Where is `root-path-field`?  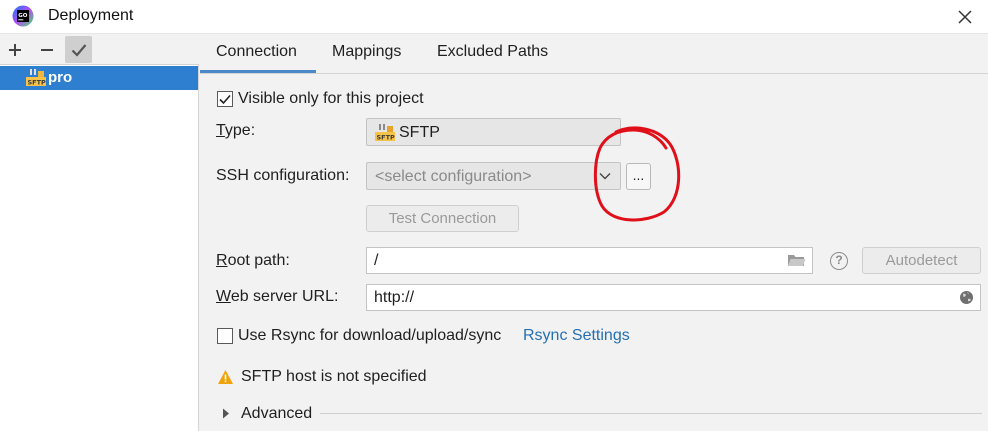
root-path-field is located at coordinates (589, 260).